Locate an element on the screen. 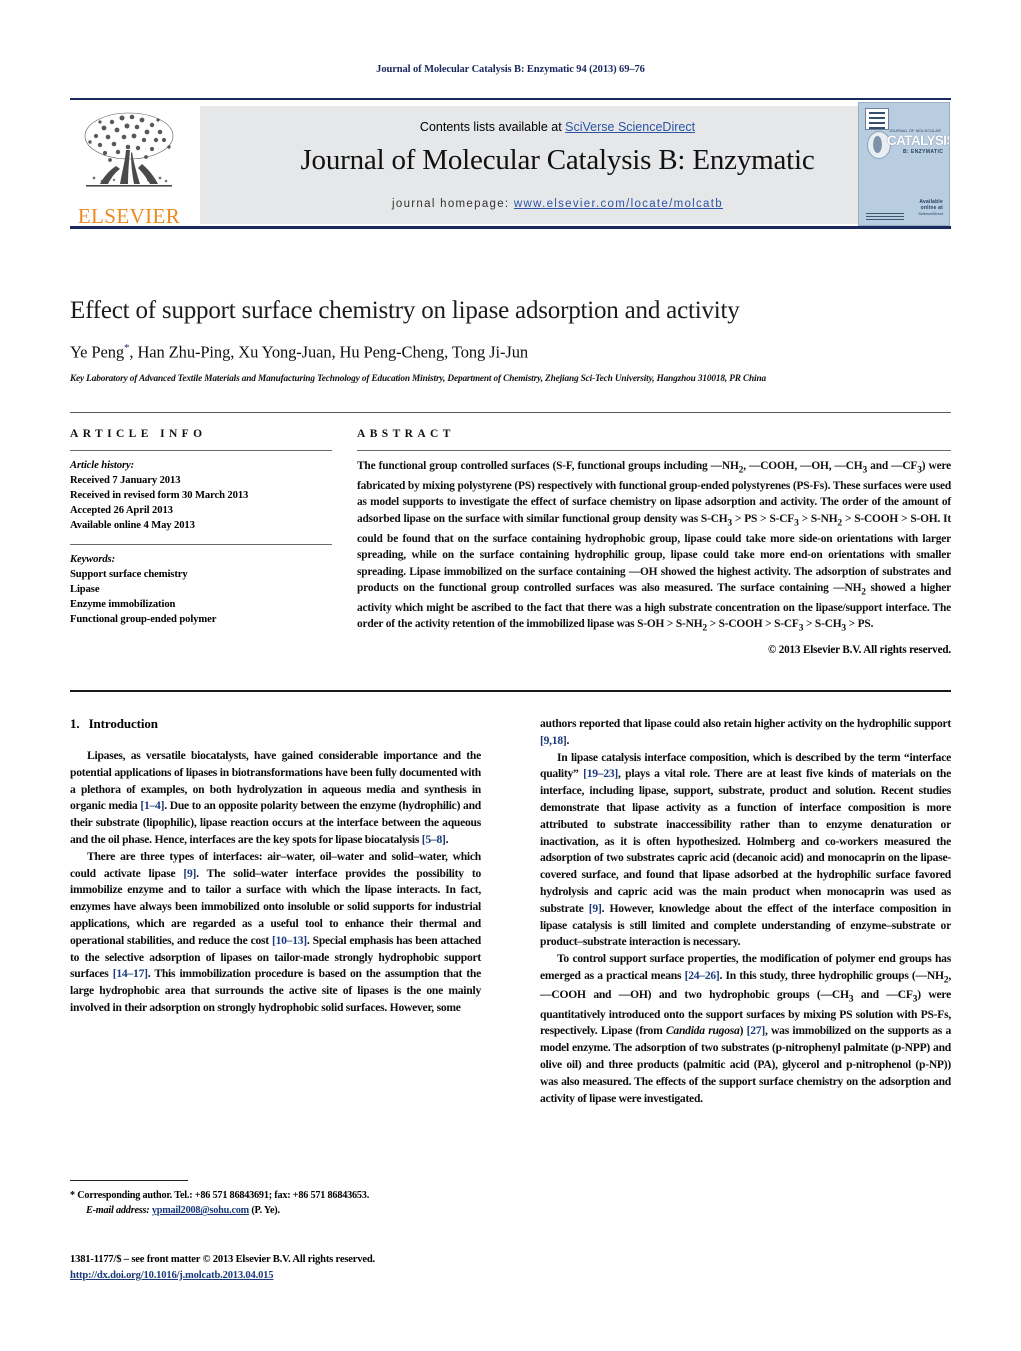 The height and width of the screenshot is (1351, 1021). keyword-item: Lipase is located at coordinates (85, 590).